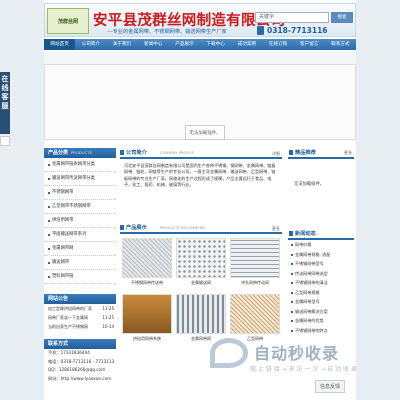  I want to click on category-item: 乙型网带不锈钢网带, so click(80, 207).